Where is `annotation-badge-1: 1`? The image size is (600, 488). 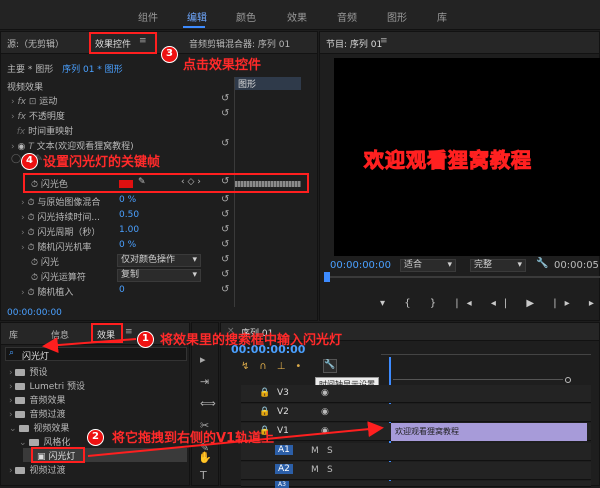
annotation-badge-1: 1 is located at coordinates (145, 339).